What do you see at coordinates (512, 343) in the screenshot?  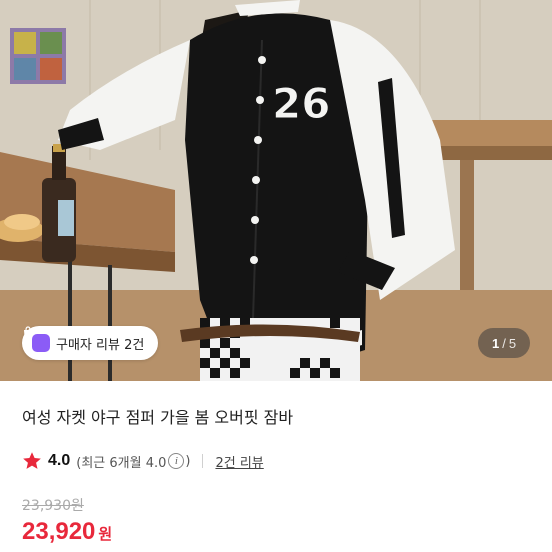 I see `pager-total: 5` at bounding box center [512, 343].